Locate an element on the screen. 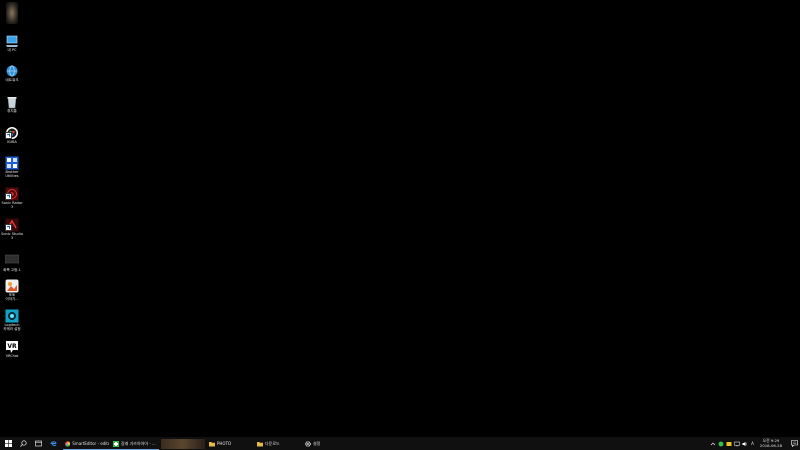 The width and height of the screenshot is (800, 450). network-icon is located at coordinates (12, 70).